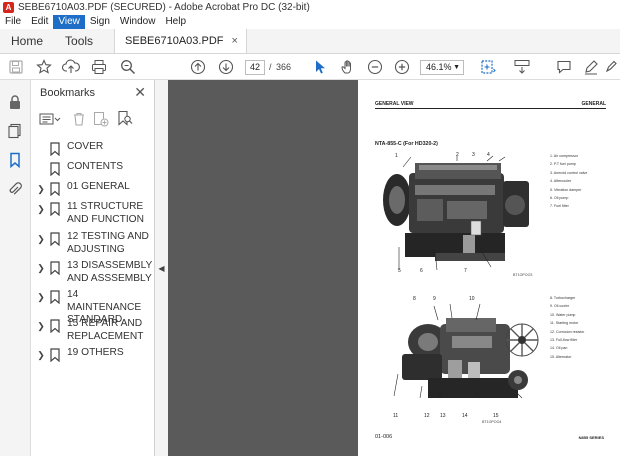 The height and width of the screenshot is (456, 620). What do you see at coordinates (255, 67) in the screenshot?
I see `current-page-input: 42` at bounding box center [255, 67].